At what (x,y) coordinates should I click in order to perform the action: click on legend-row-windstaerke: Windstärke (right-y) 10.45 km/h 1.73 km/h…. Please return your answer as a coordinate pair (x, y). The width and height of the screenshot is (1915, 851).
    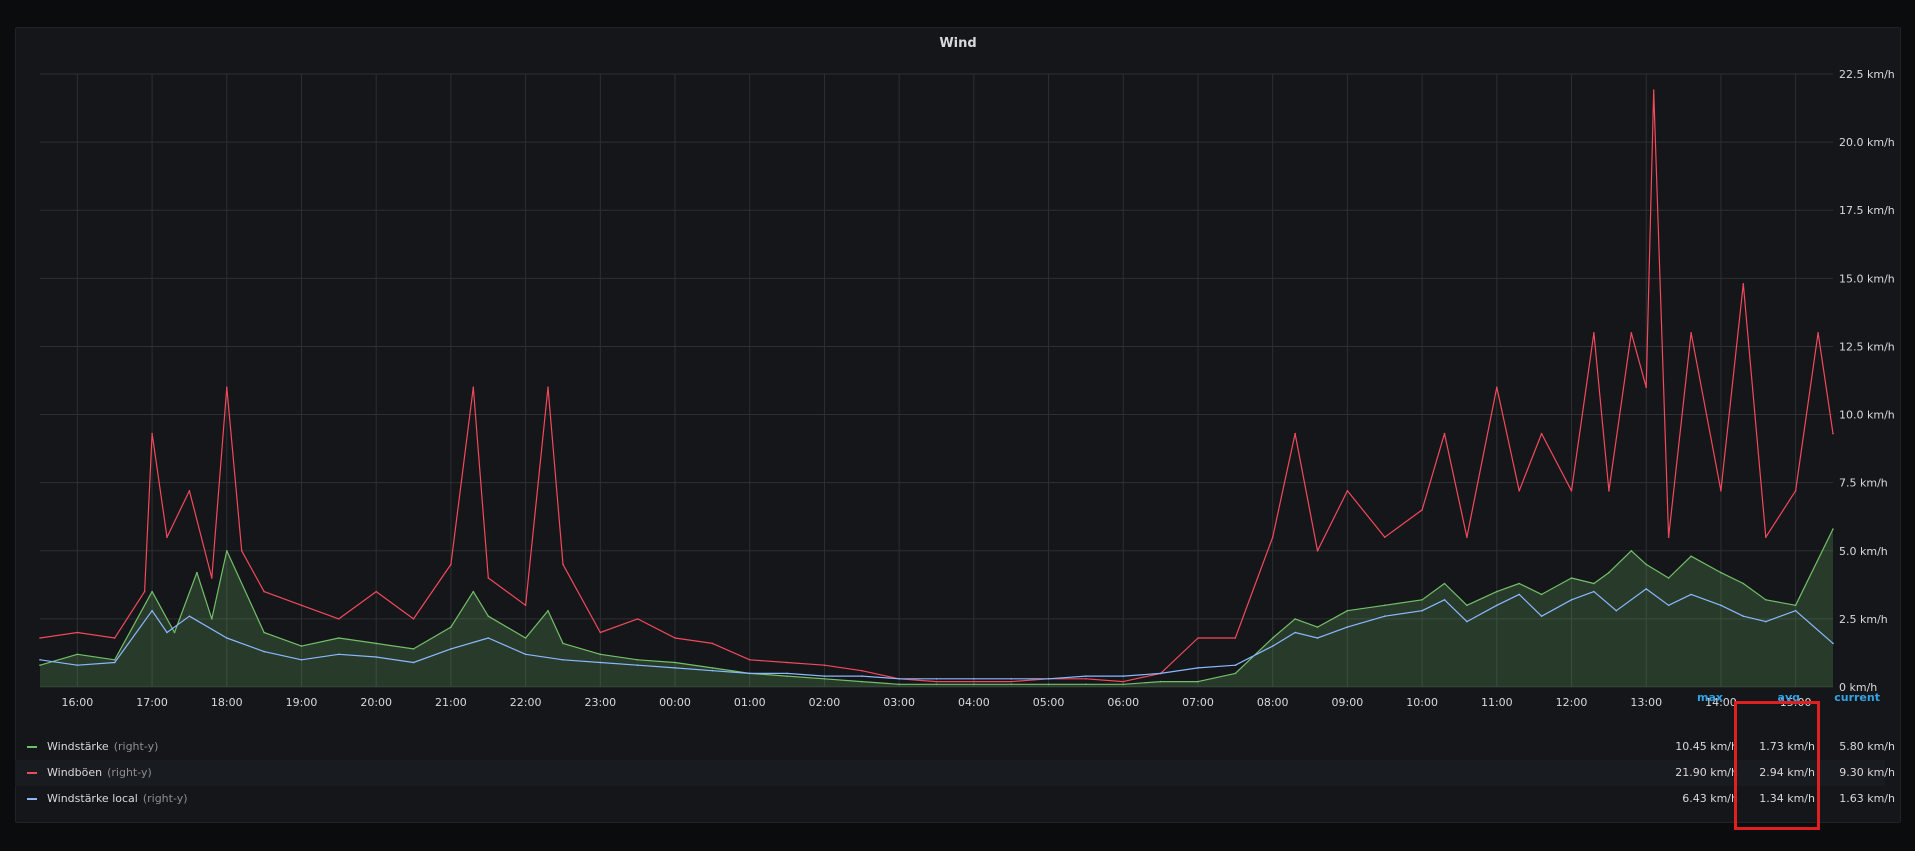
    Looking at the image, I should click on (955, 747).